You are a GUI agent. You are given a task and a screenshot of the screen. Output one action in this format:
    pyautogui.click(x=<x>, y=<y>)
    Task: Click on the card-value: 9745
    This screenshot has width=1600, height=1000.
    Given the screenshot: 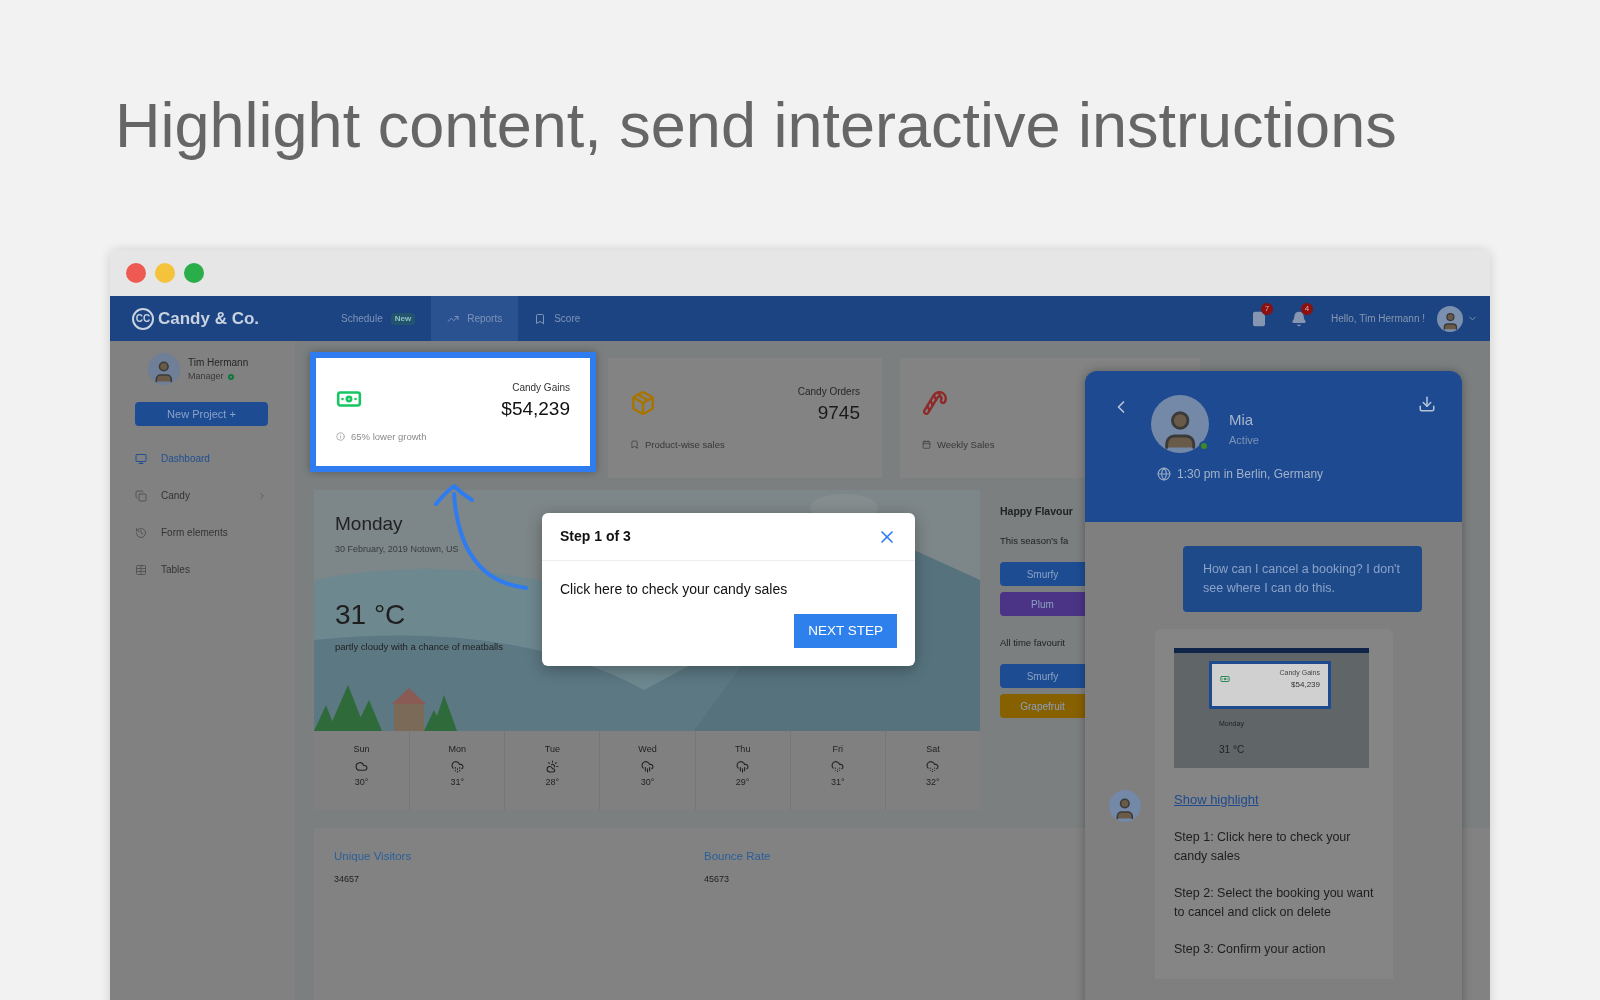 What is the action you would take?
    pyautogui.click(x=838, y=413)
    